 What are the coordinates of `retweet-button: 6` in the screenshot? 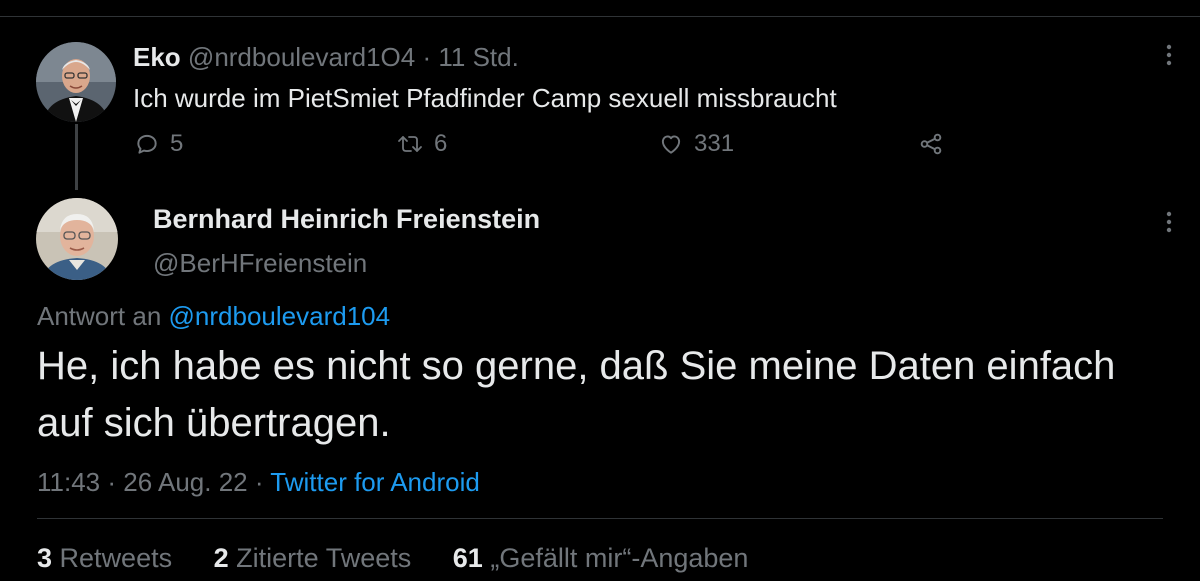 It's located at (421, 144).